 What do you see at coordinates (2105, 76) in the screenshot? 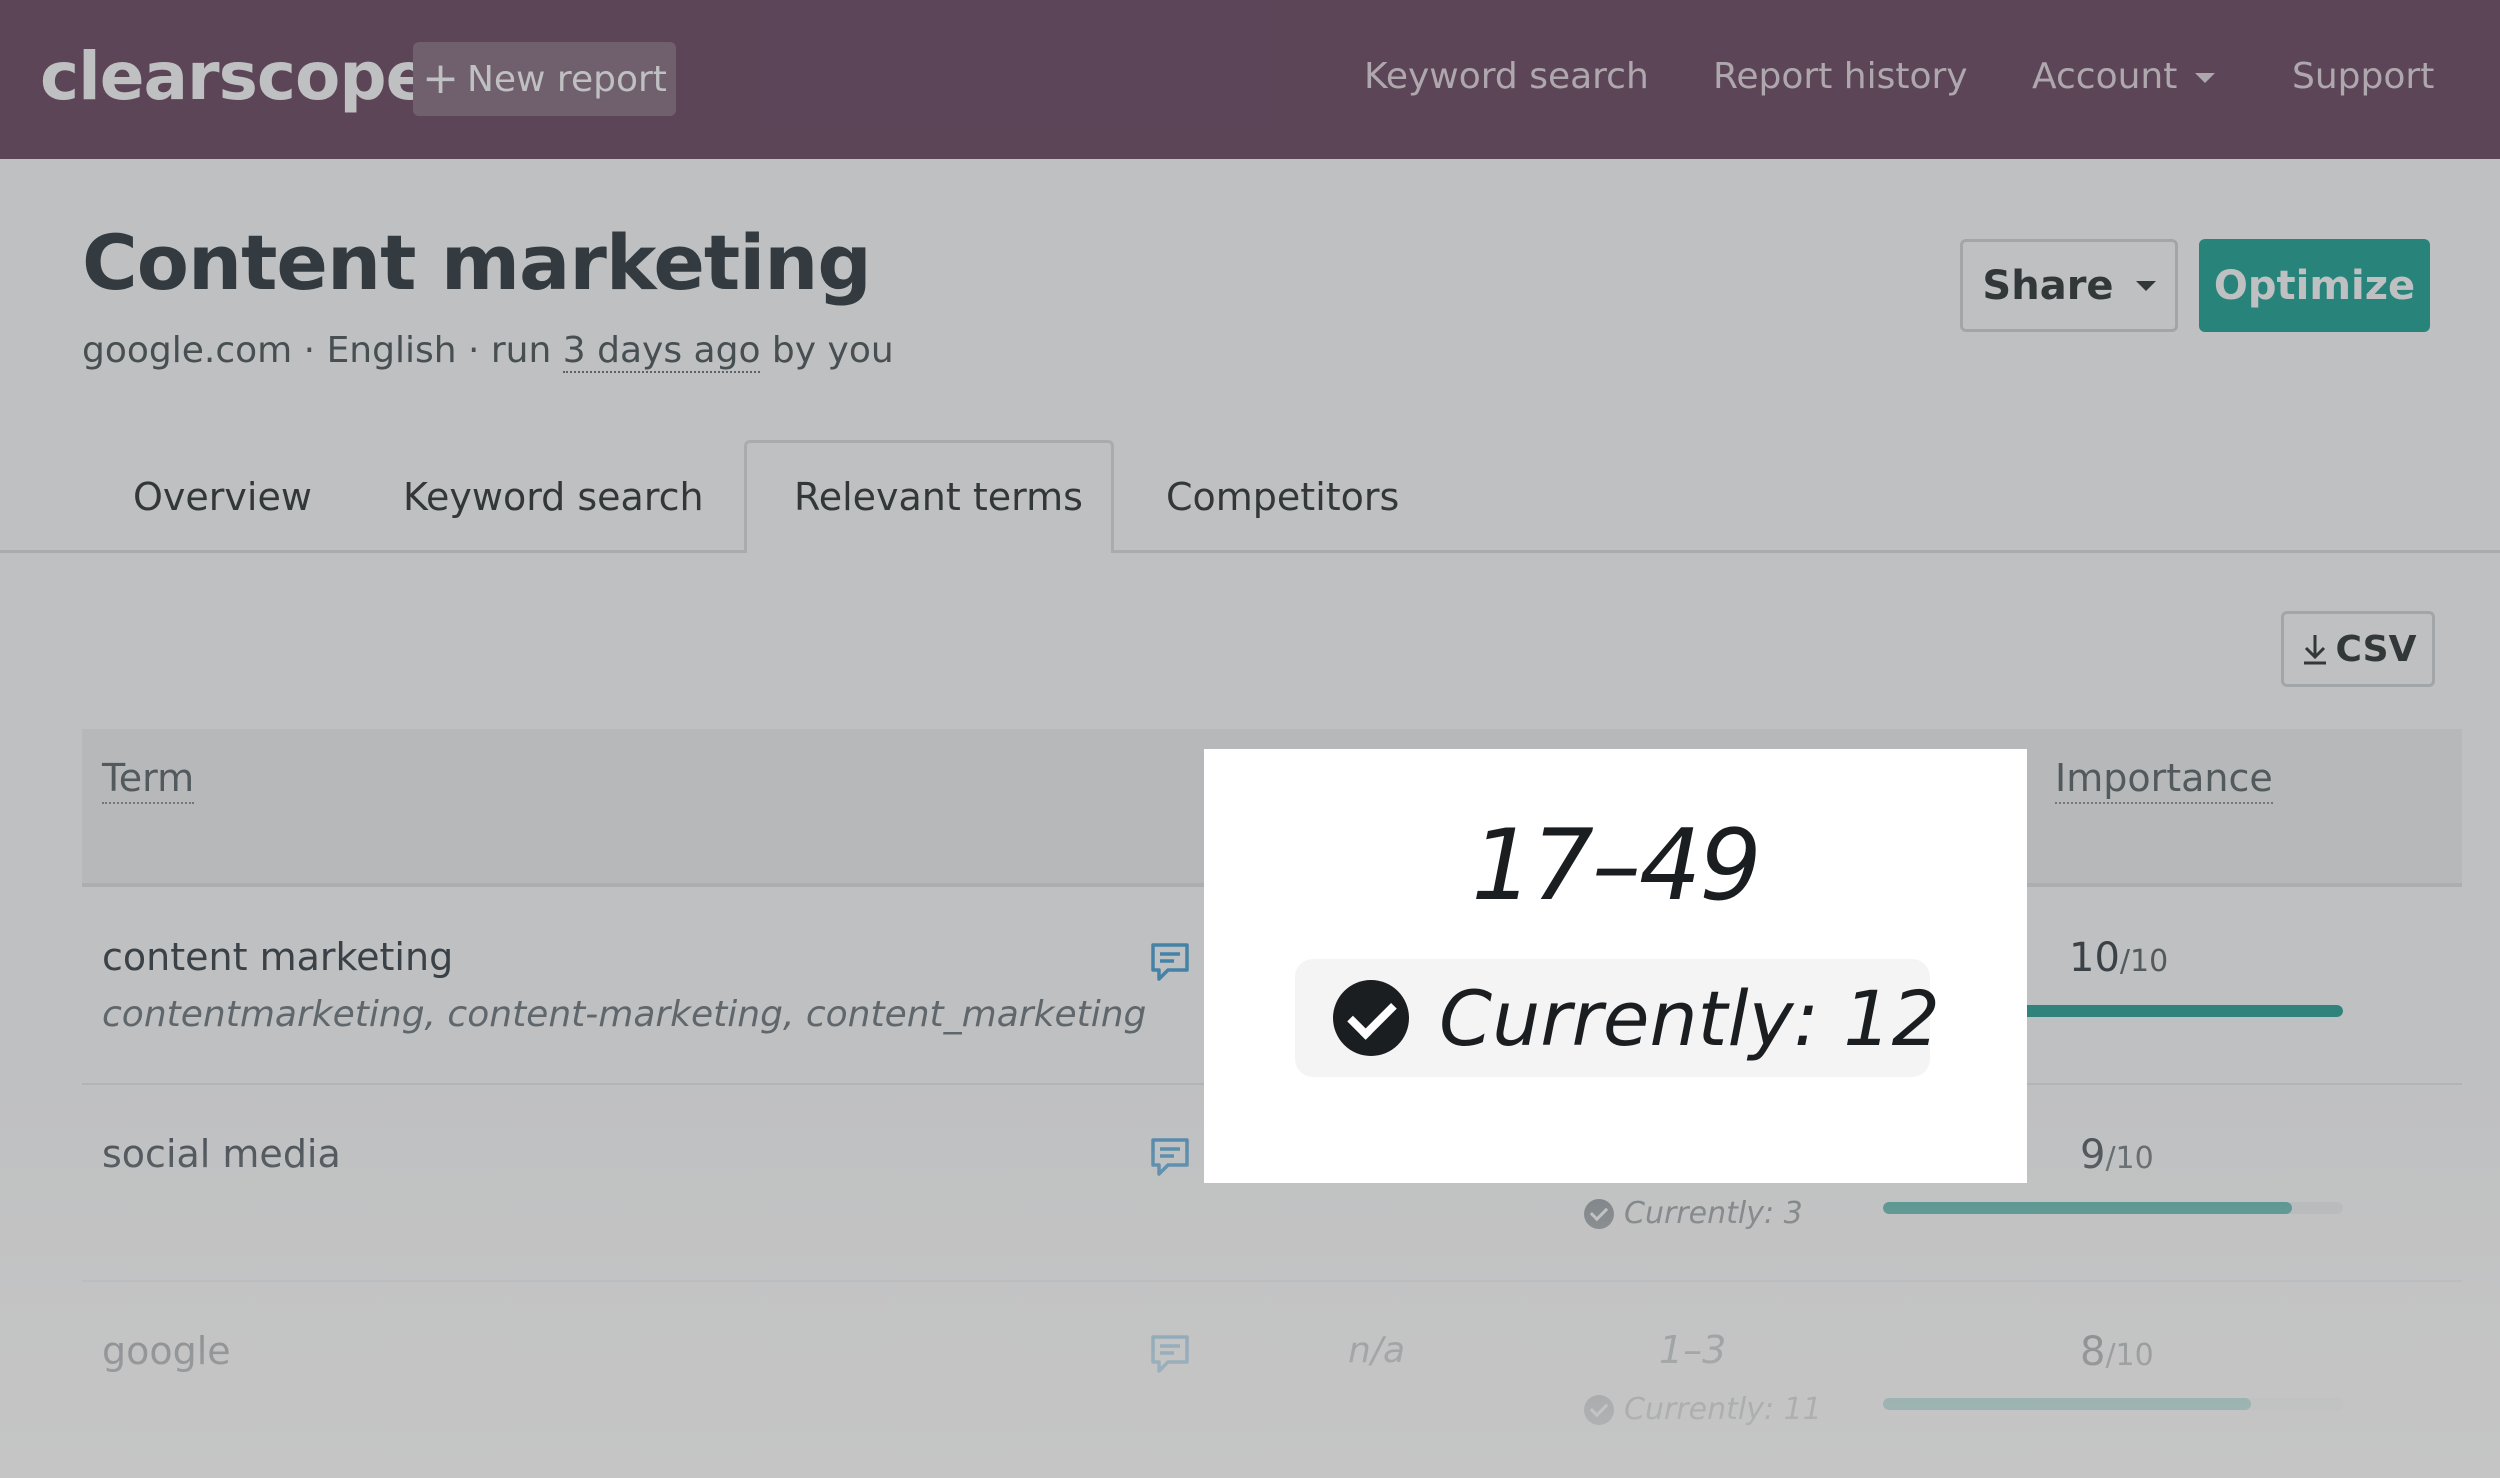
I see `nav-account-label: Account` at bounding box center [2105, 76].